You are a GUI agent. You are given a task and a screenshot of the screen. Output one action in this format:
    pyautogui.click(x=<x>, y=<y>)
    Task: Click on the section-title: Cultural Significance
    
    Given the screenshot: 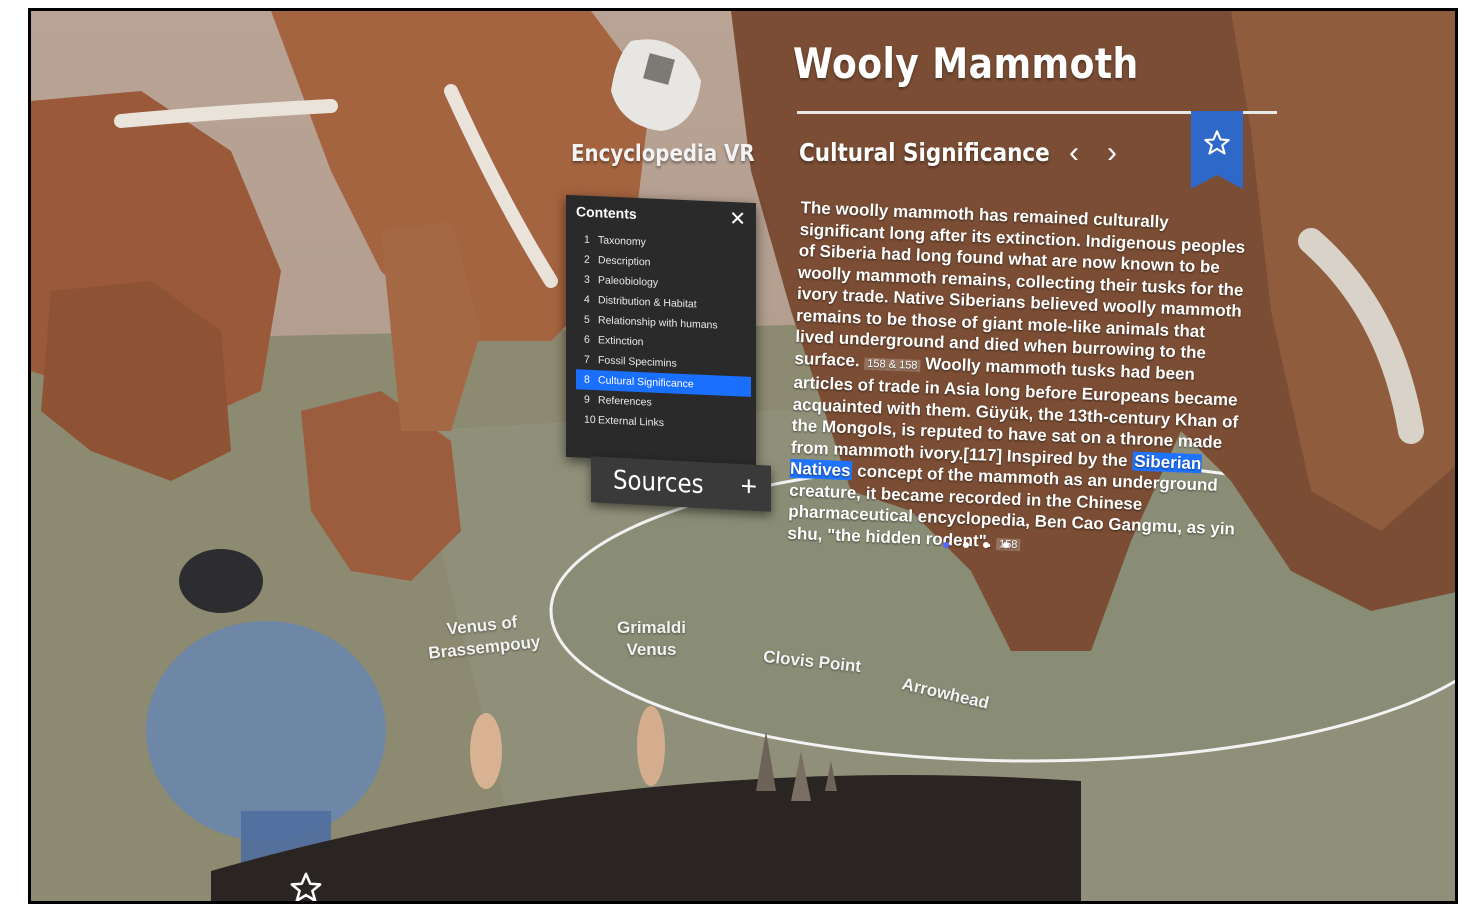 What is the action you would take?
    pyautogui.click(x=924, y=152)
    